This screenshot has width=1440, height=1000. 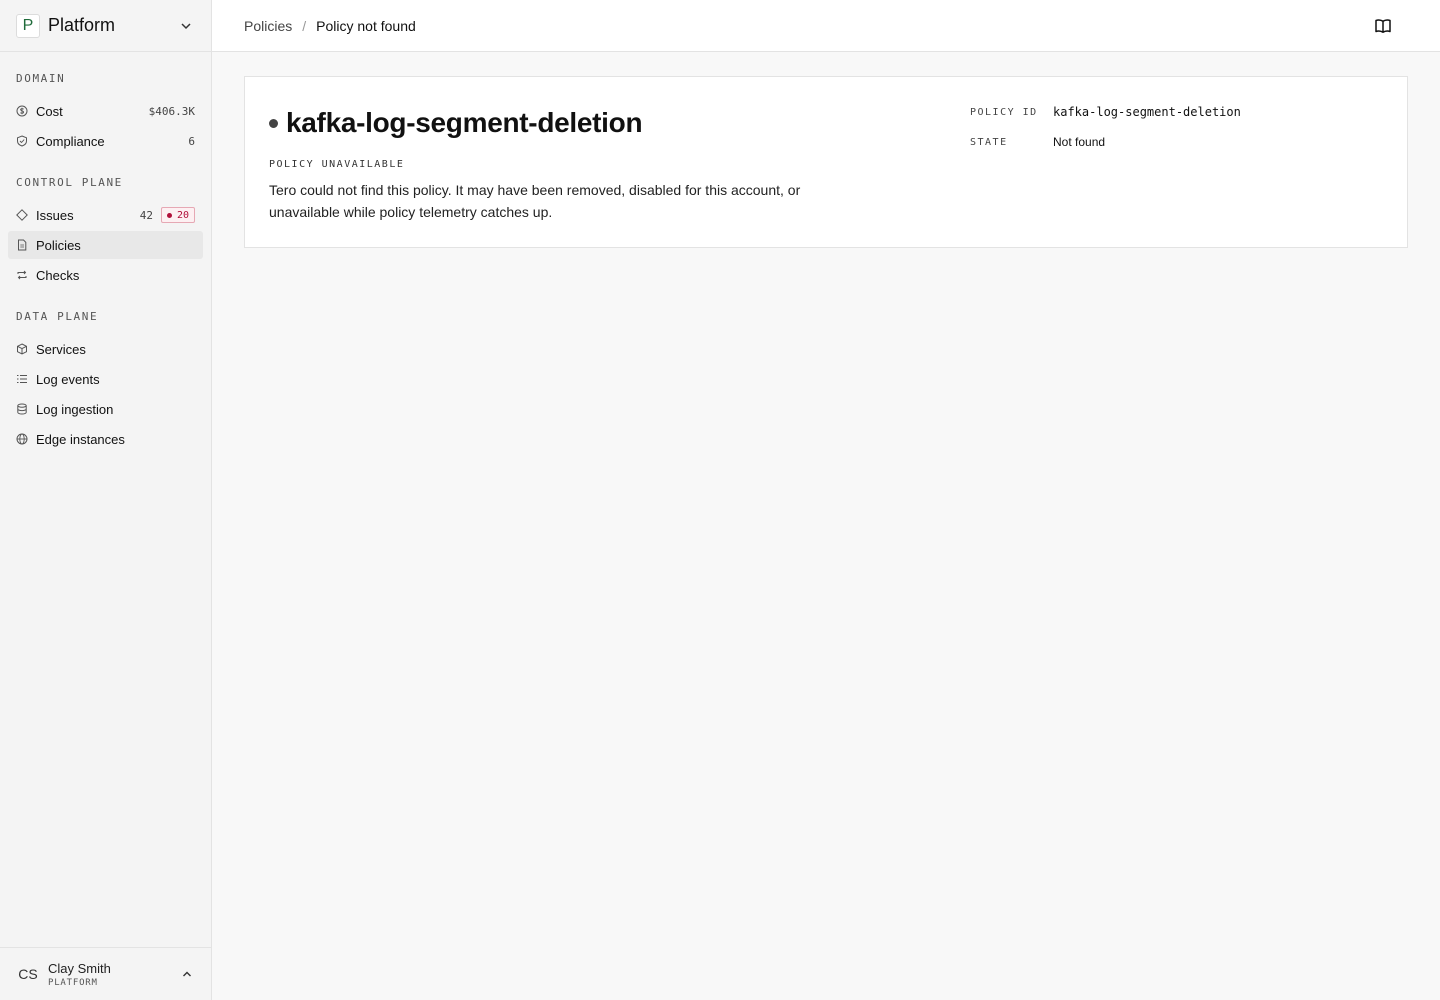 What do you see at coordinates (79, 968) in the screenshot?
I see `user-name: Clay Smith` at bounding box center [79, 968].